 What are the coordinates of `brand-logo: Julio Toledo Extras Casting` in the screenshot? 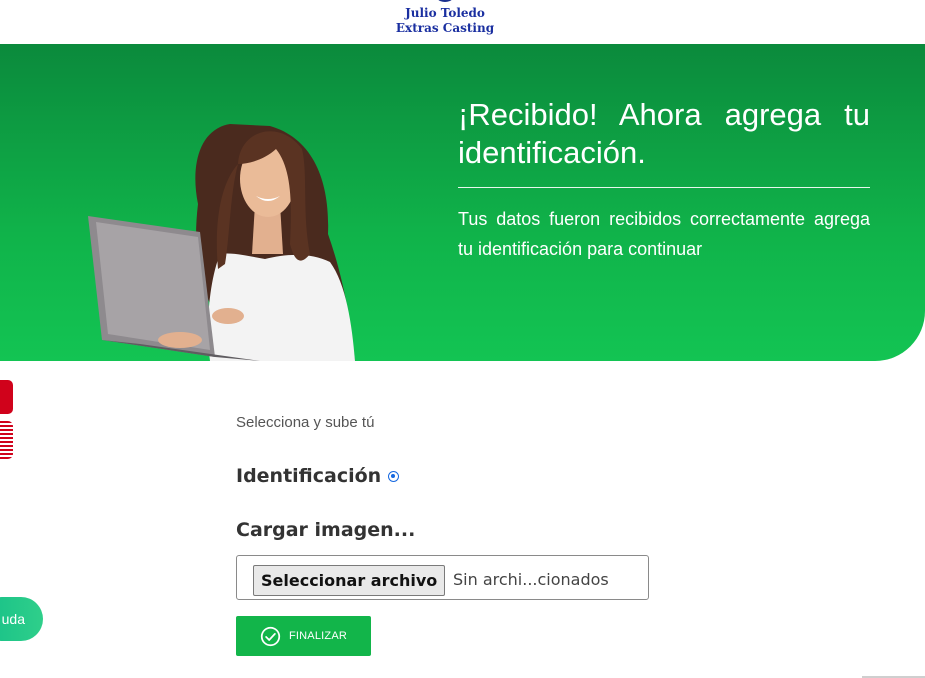 It's located at (445, 20).